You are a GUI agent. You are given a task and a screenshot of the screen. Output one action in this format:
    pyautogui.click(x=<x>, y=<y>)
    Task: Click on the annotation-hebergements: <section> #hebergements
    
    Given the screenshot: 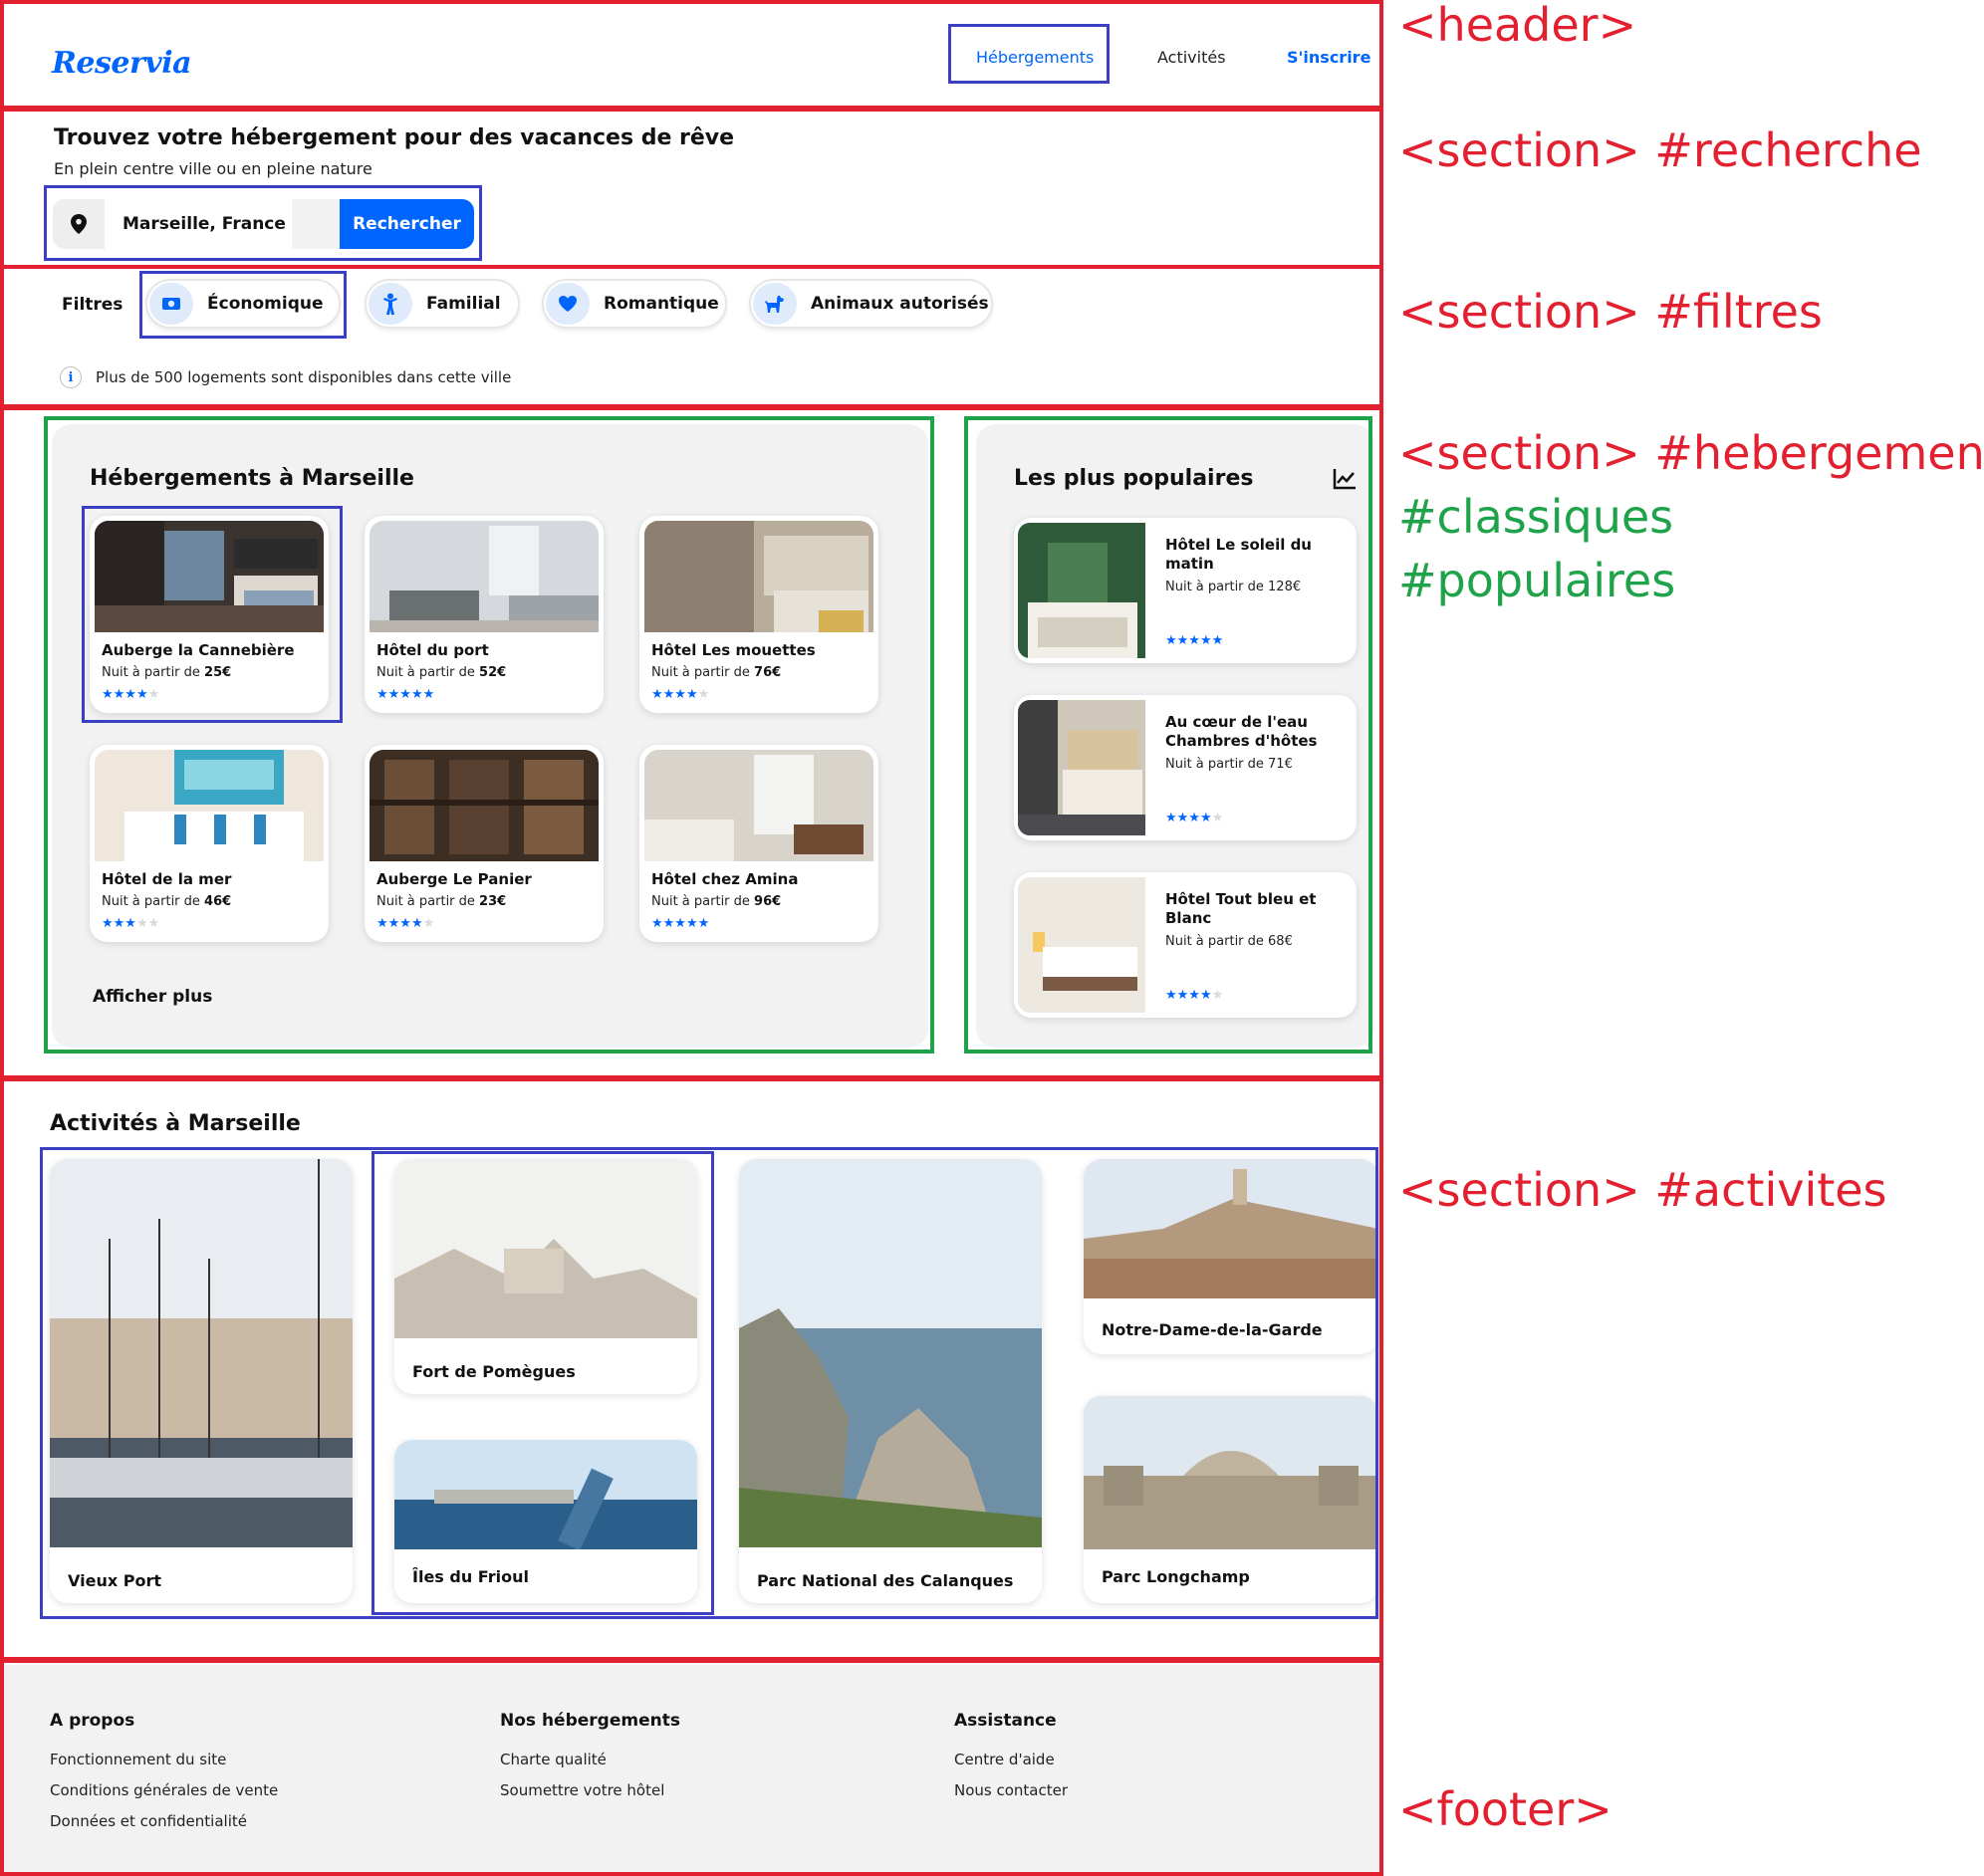 What is the action you would take?
    pyautogui.click(x=1691, y=453)
    